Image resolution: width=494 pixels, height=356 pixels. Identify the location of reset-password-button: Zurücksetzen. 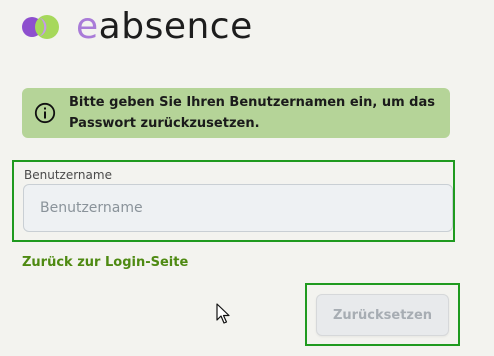
(382, 315).